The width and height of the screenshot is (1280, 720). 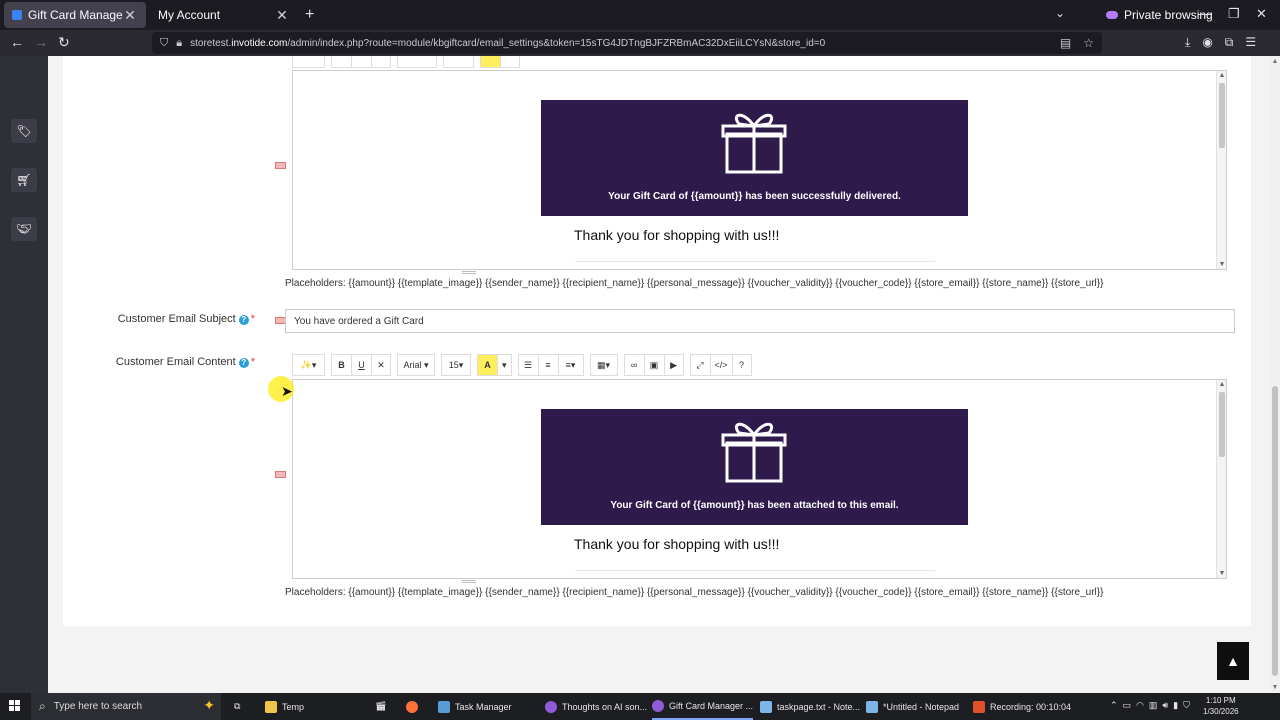 What do you see at coordinates (1233, 661) in the screenshot?
I see `back-to-top-button: ▲` at bounding box center [1233, 661].